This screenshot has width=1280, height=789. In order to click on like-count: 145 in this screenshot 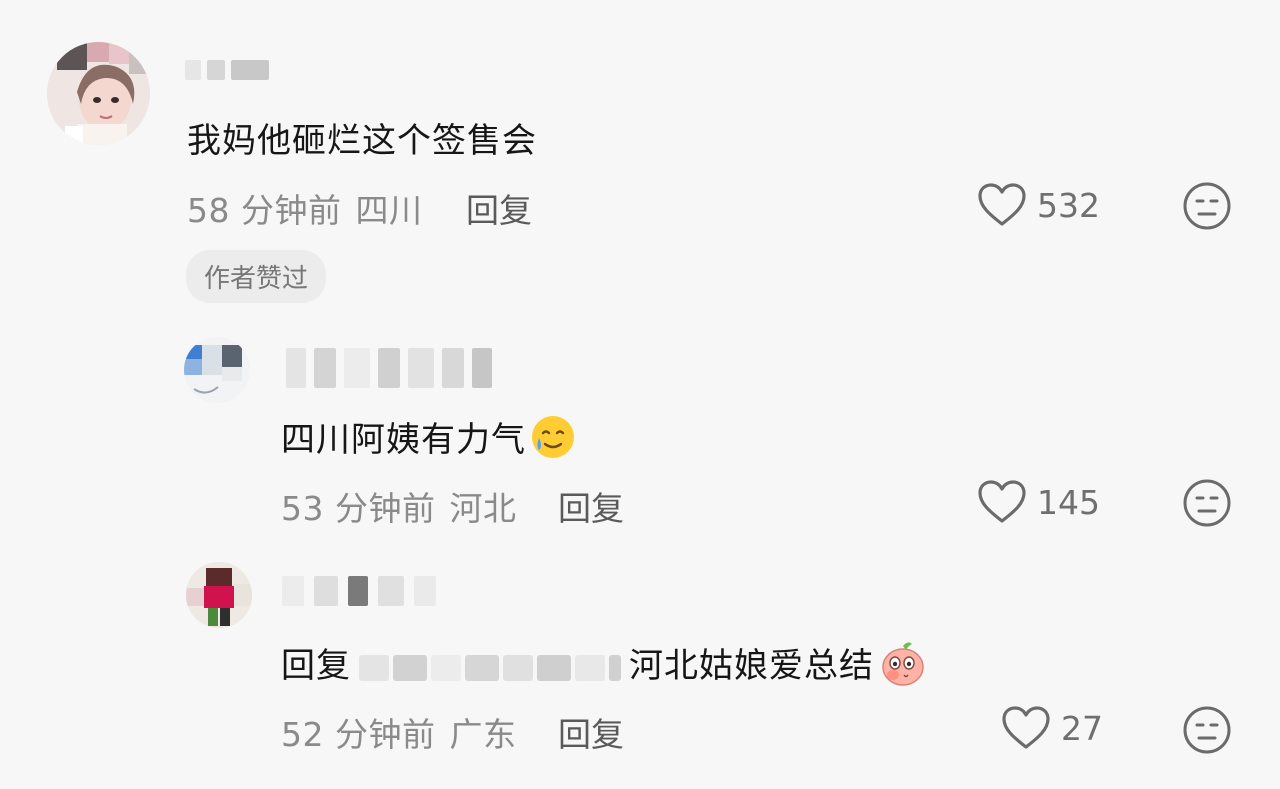, I will do `click(1068, 502)`.